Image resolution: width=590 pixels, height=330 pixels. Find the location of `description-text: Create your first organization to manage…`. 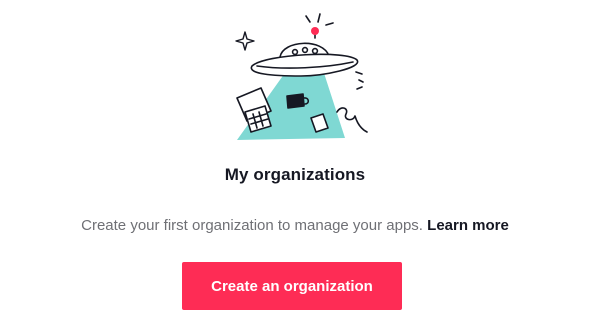

description-text: Create your first organization to manage… is located at coordinates (252, 225).